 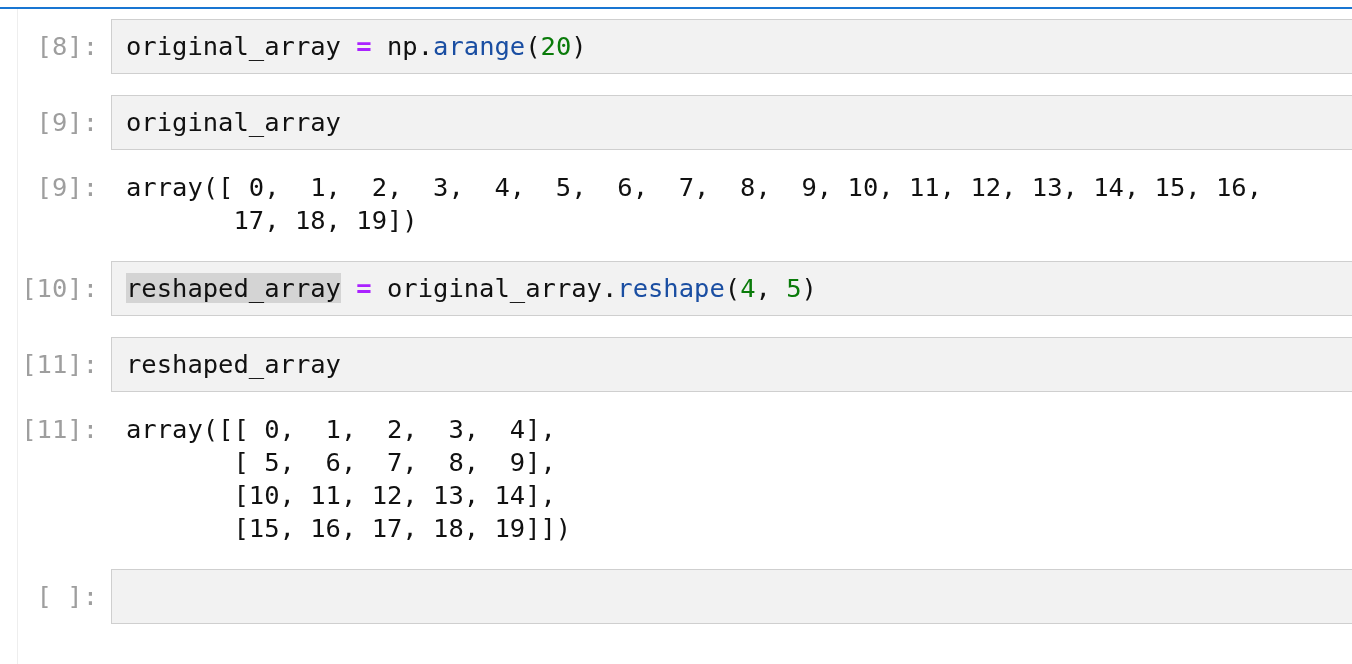 I want to click on code-input-cell: original_array, so click(x=731, y=122).